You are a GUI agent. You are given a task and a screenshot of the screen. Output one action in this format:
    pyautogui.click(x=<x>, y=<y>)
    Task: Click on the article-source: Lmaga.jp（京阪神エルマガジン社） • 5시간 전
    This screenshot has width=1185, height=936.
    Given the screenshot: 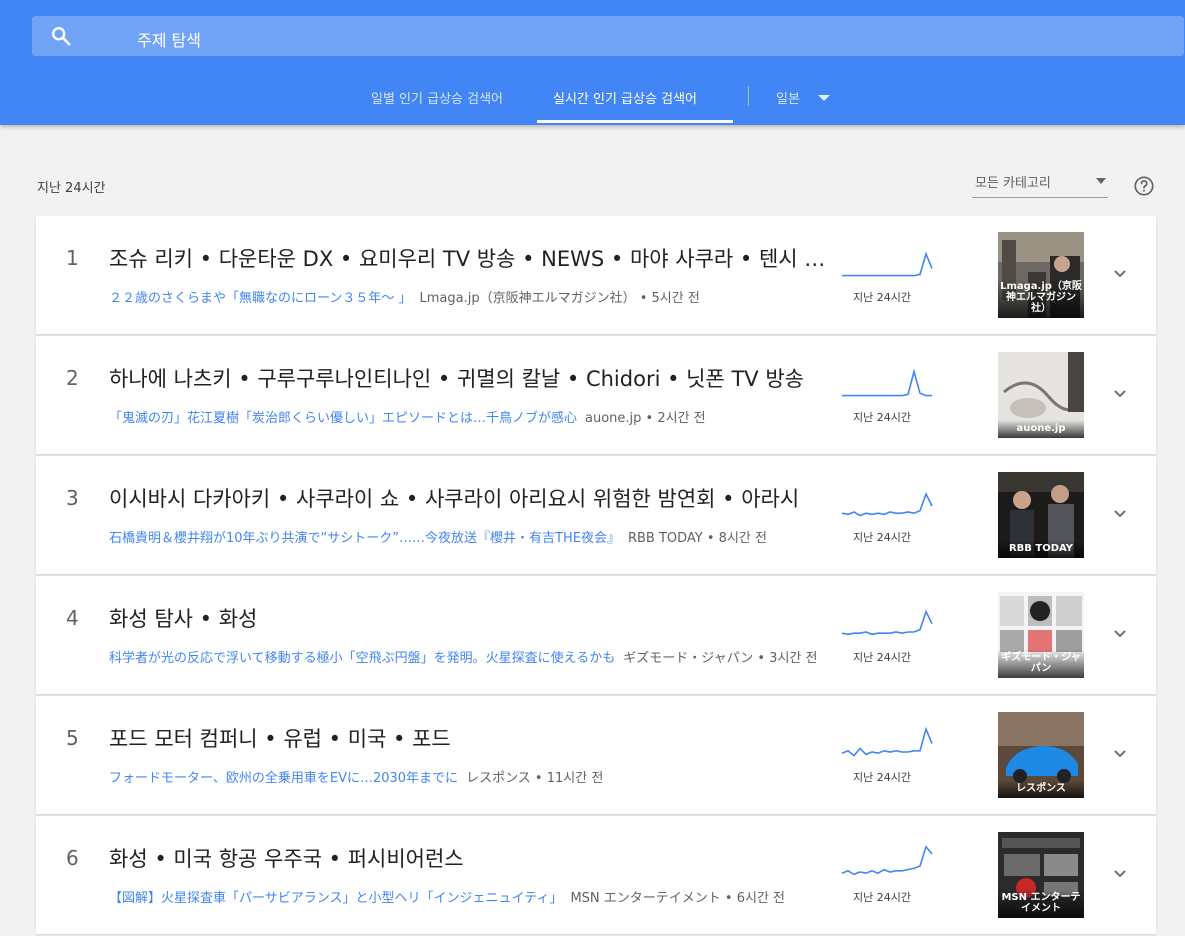 What is the action you would take?
    pyautogui.click(x=559, y=298)
    